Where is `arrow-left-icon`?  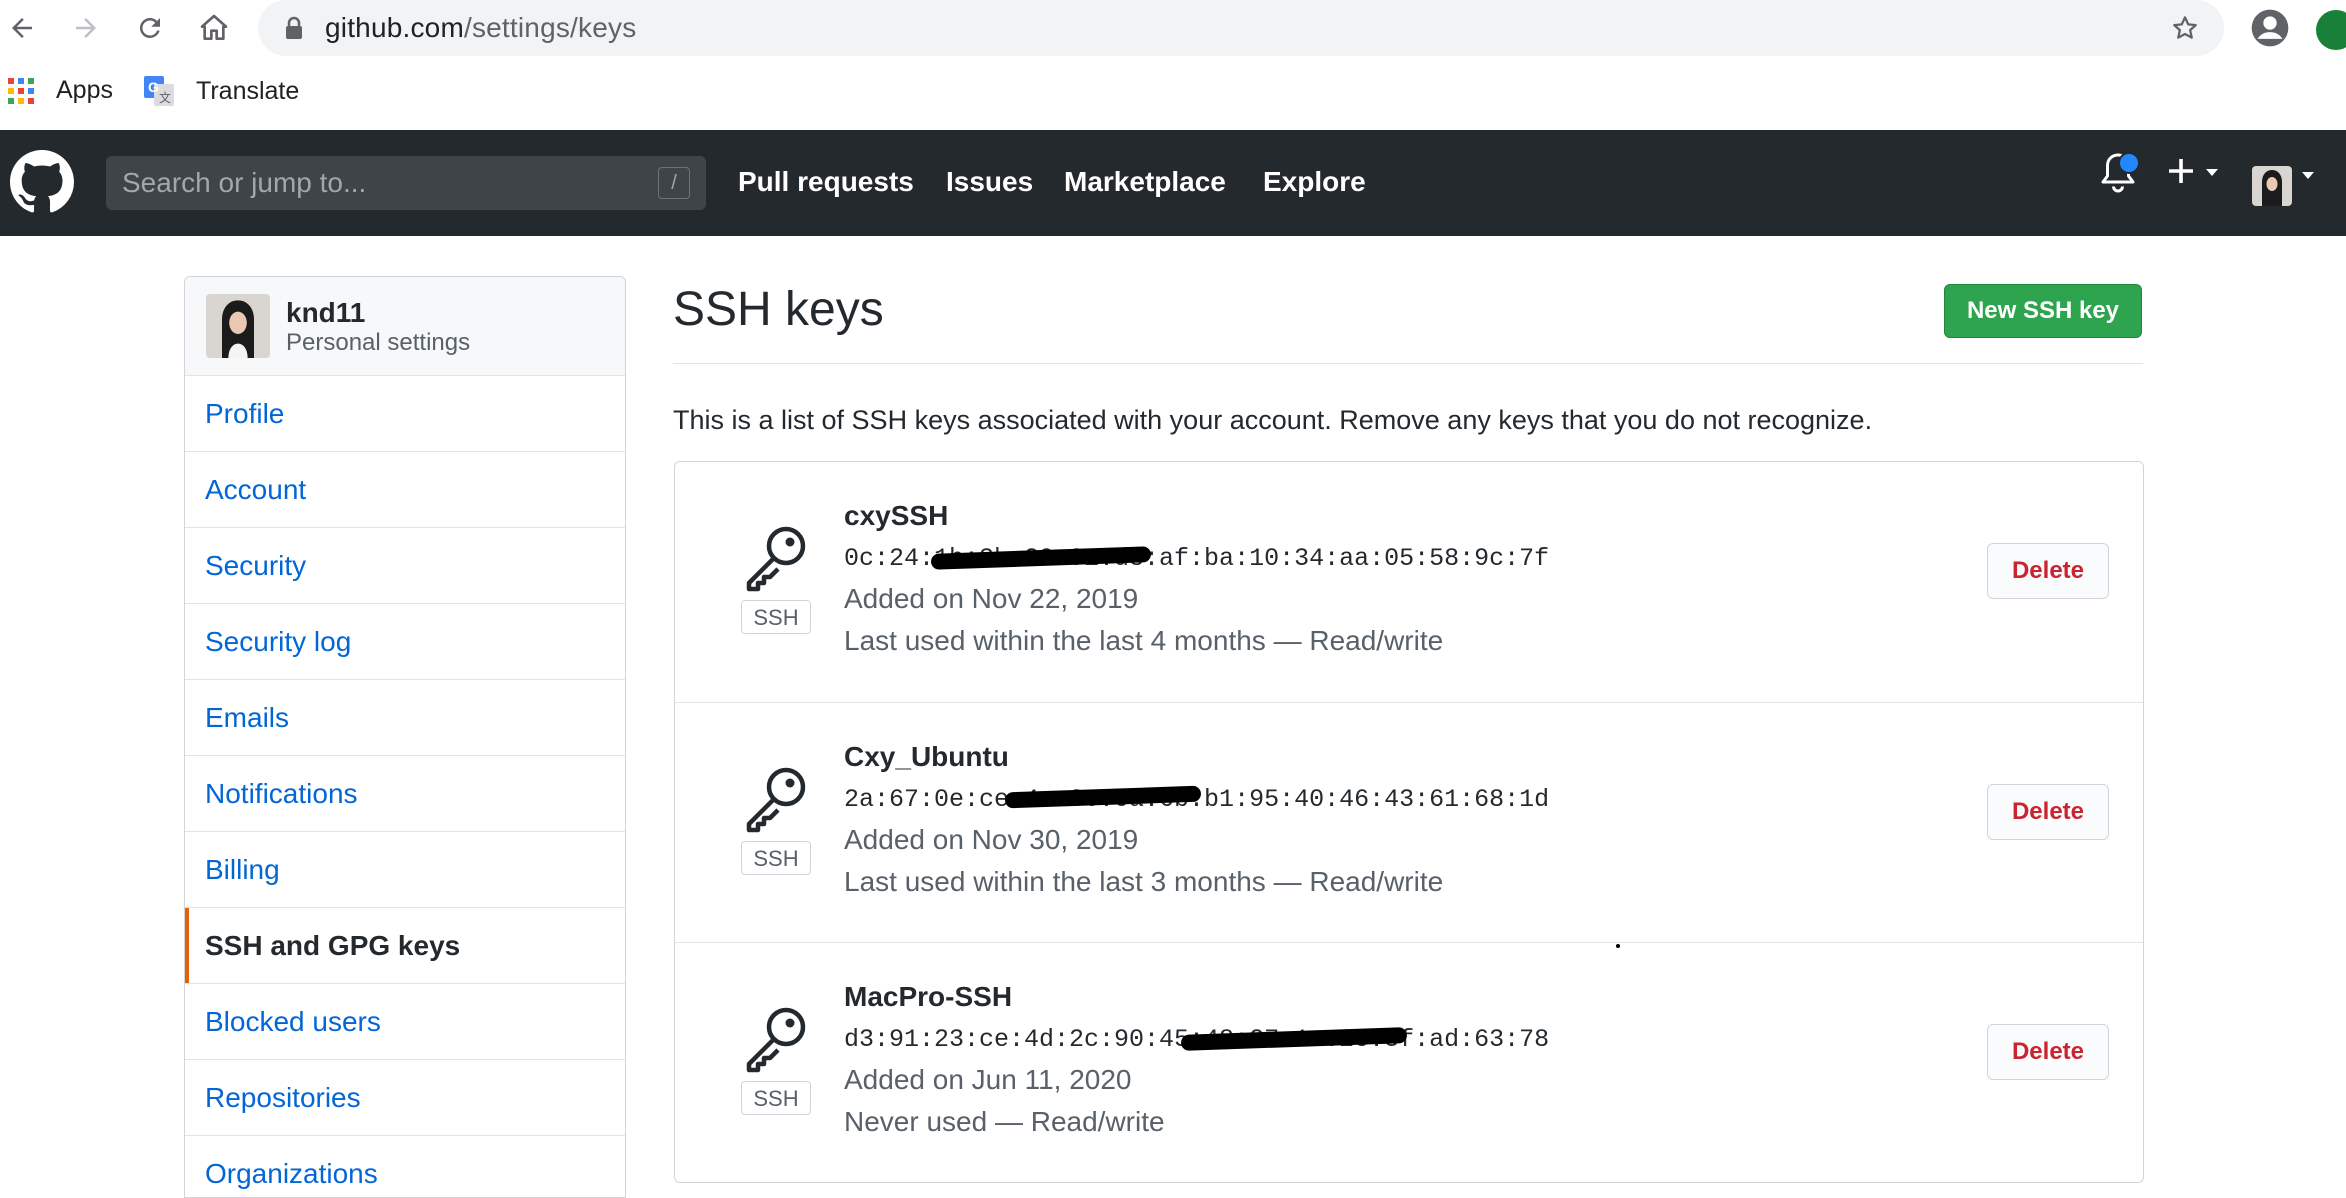 arrow-left-icon is located at coordinates (22, 28).